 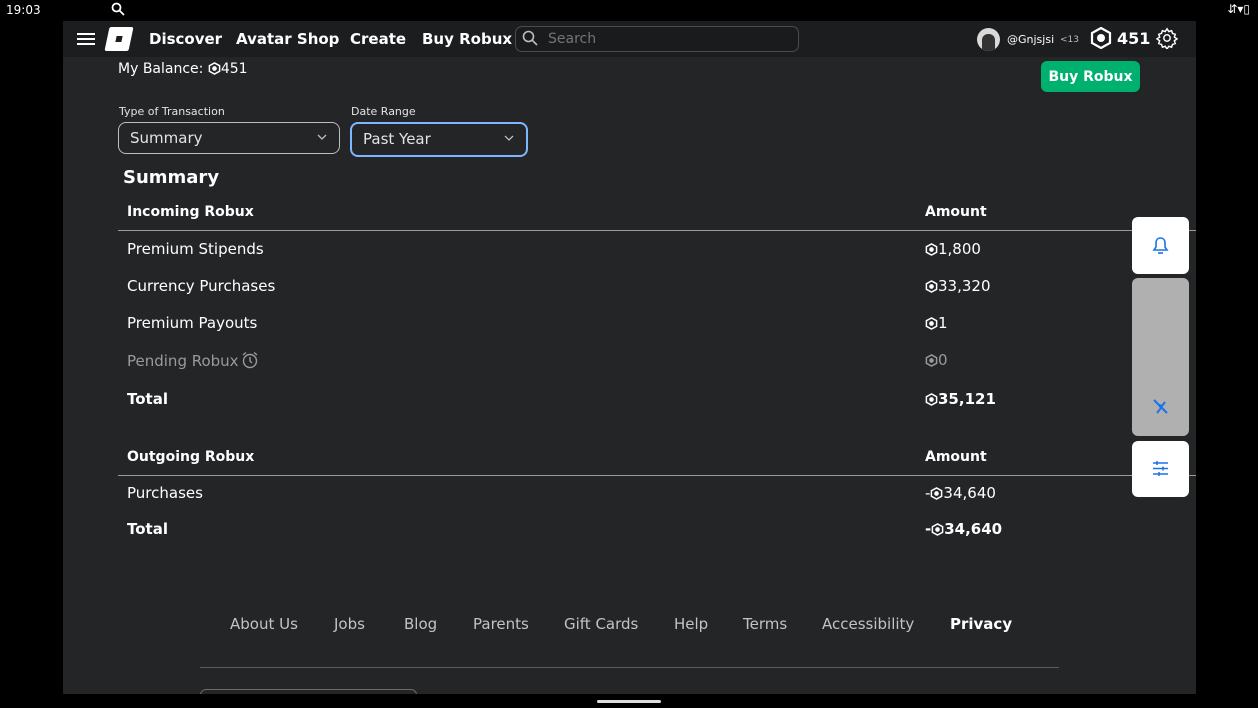 What do you see at coordinates (765, 624) in the screenshot?
I see `footer-terms: Terms` at bounding box center [765, 624].